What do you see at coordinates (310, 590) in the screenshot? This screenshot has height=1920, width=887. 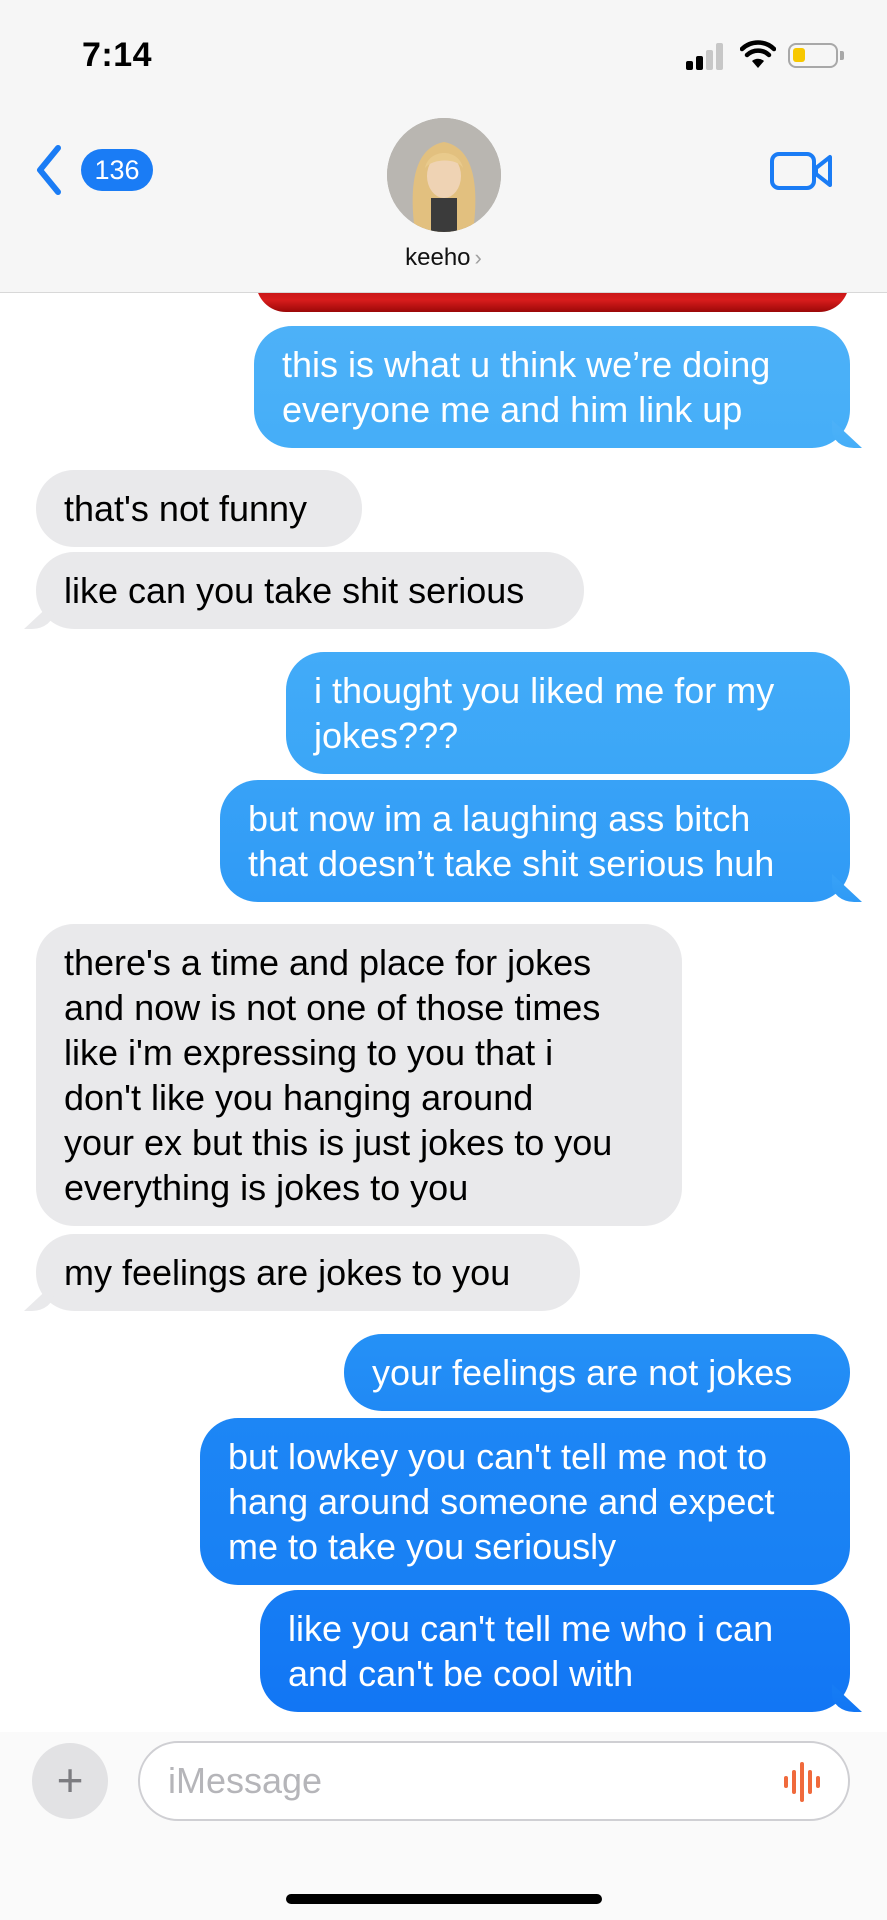 I see `message-received: like can you take shit serious` at bounding box center [310, 590].